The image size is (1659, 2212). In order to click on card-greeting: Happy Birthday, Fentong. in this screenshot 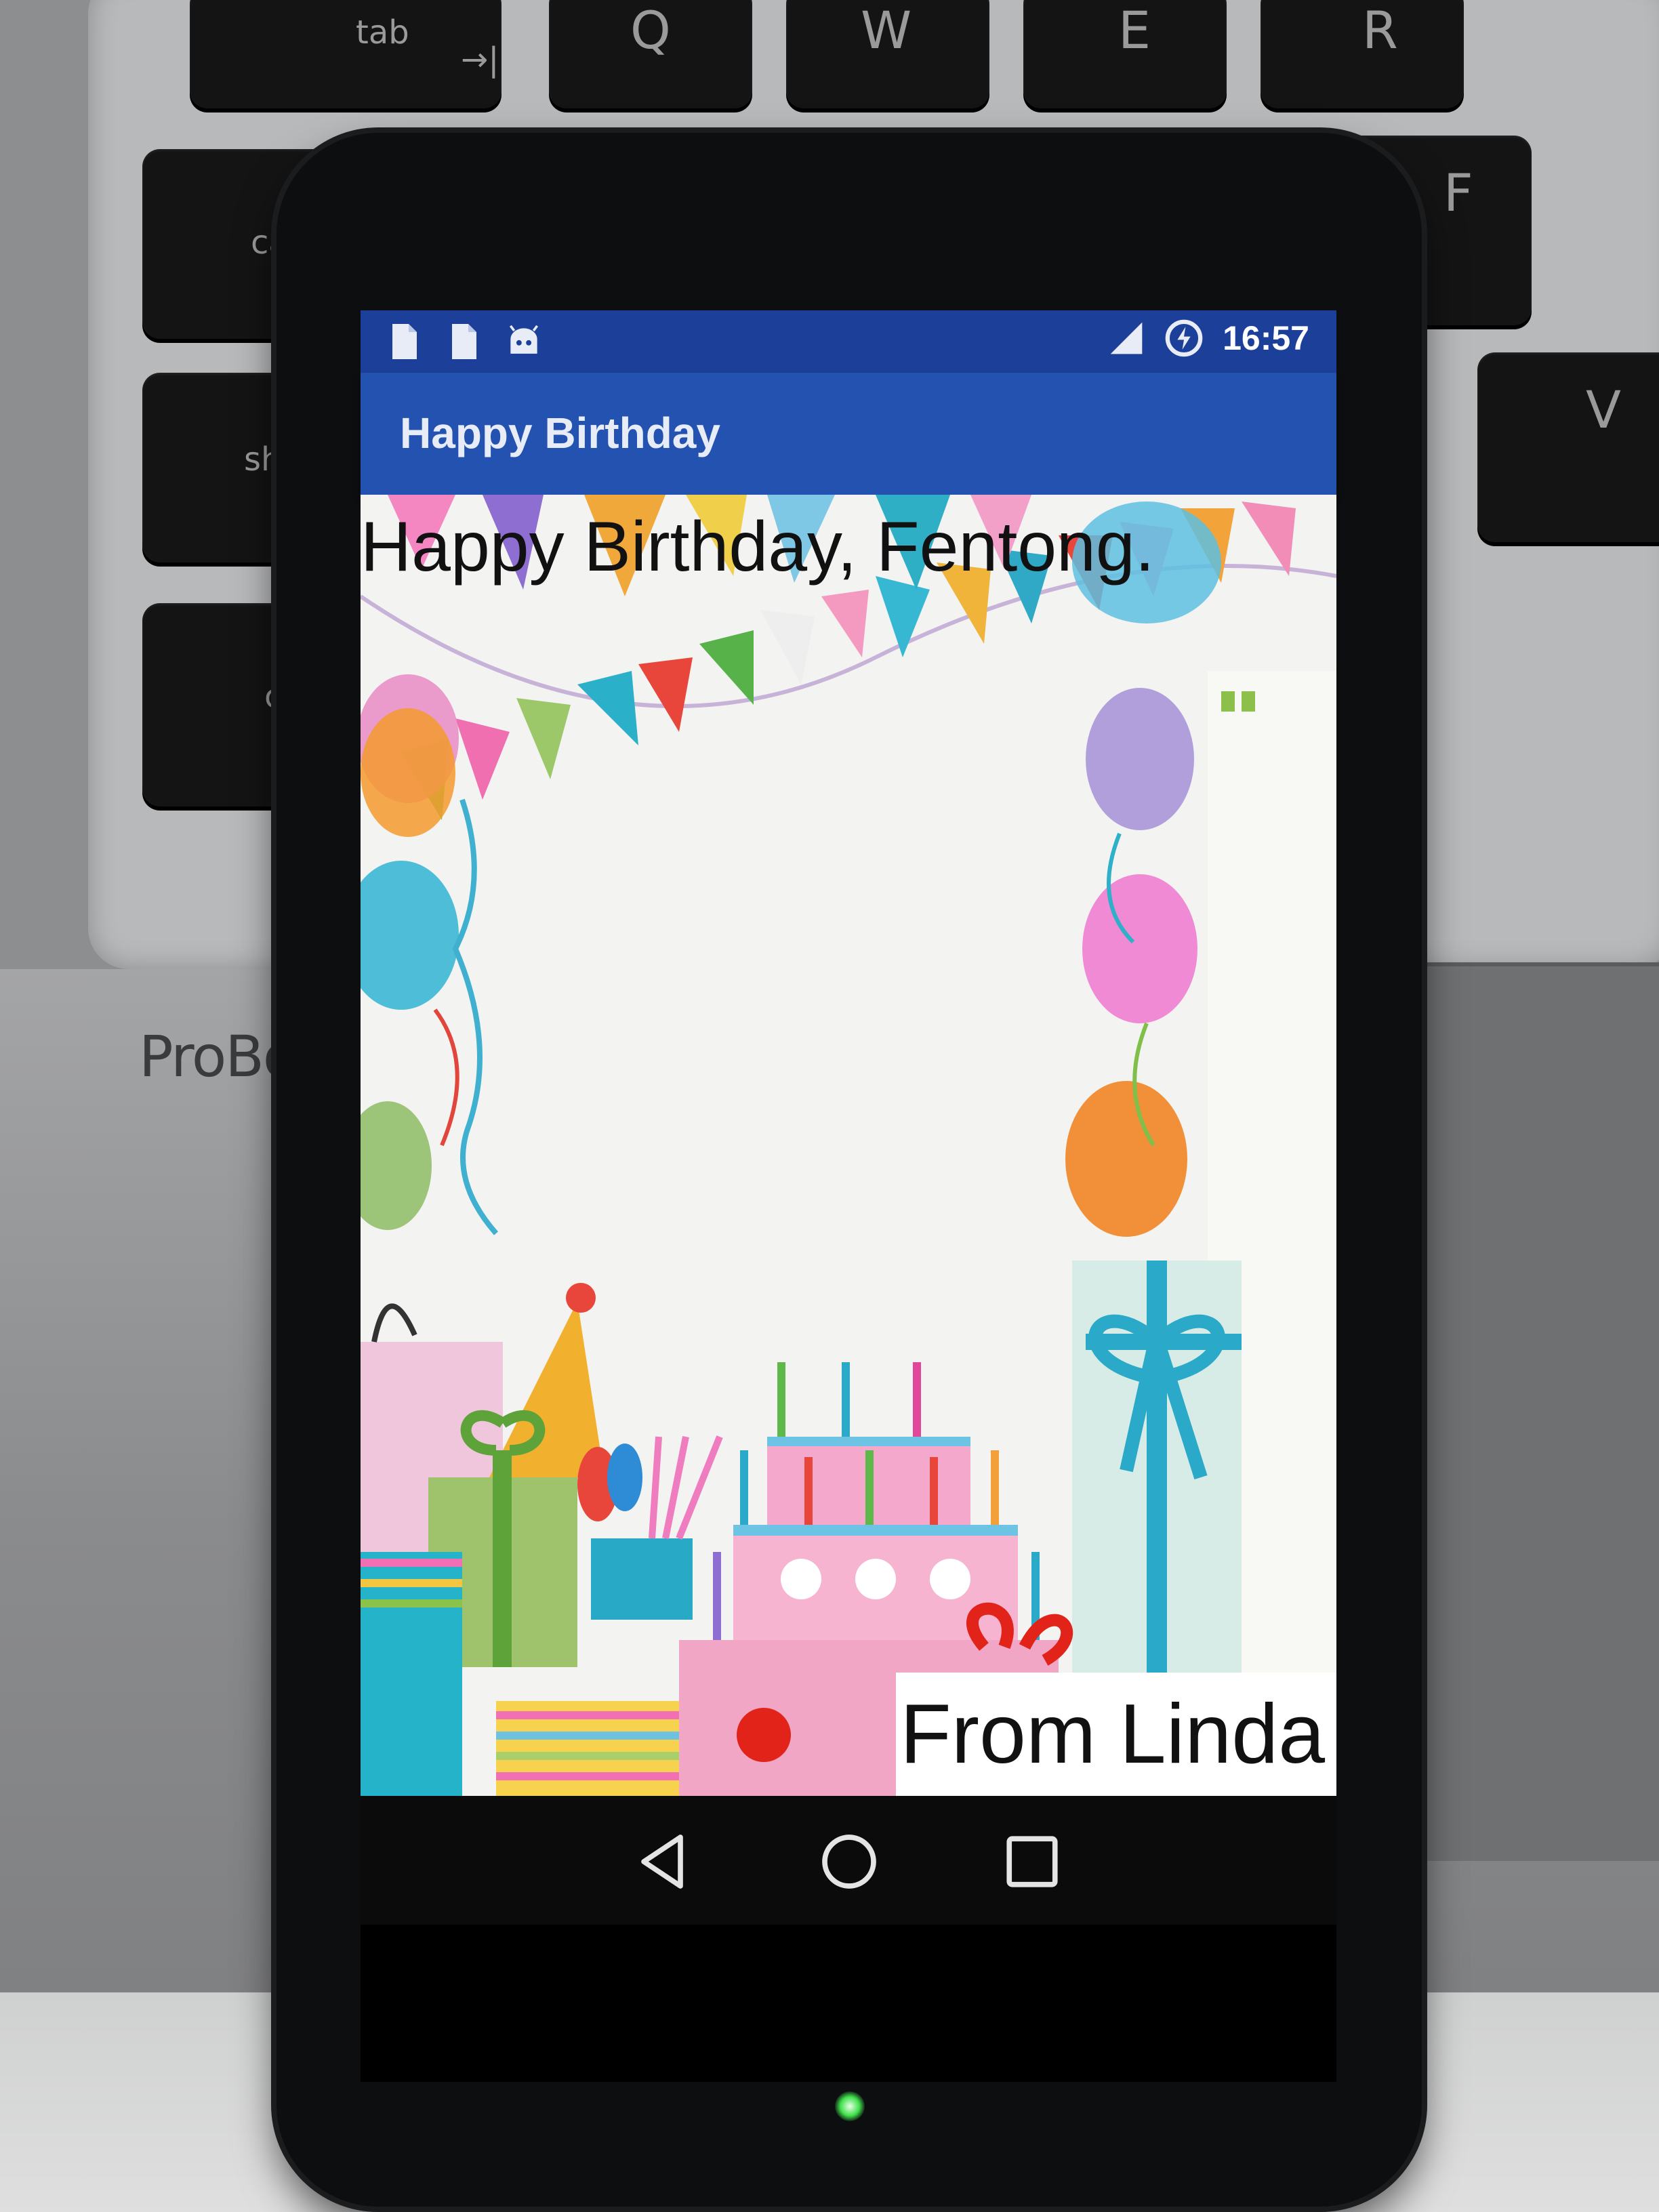, I will do `click(758, 547)`.